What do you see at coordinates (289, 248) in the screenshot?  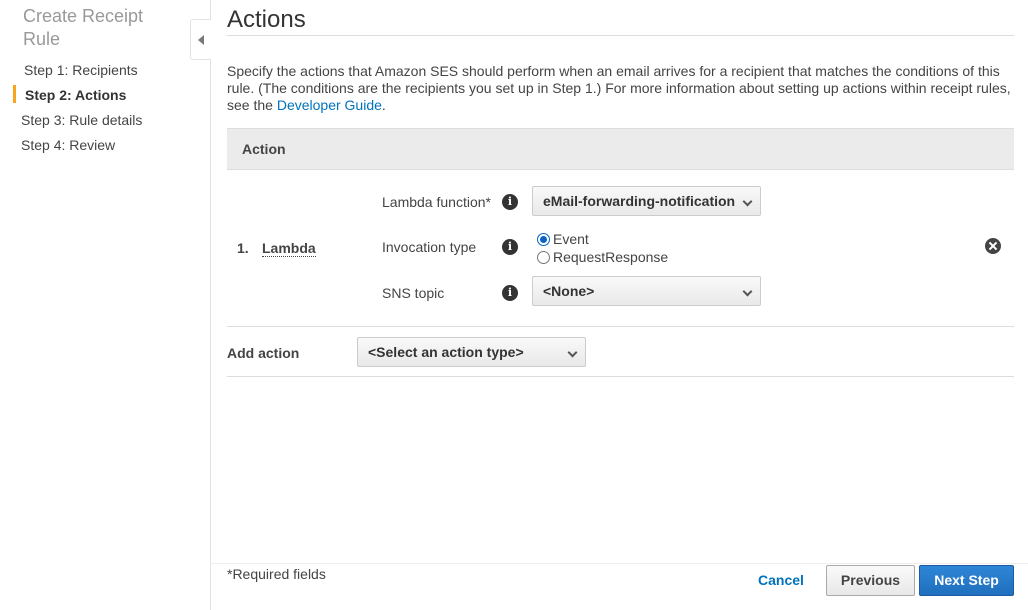 I see `action-name-lambda: Lambda` at bounding box center [289, 248].